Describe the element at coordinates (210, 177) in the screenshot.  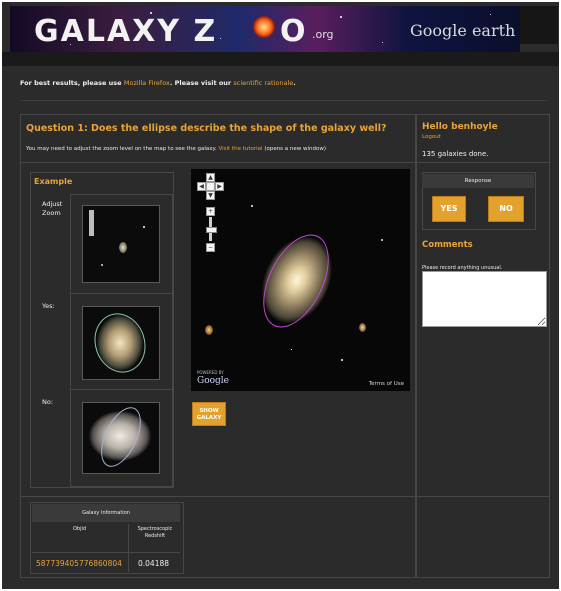
I see `pan-up-icon: ▲` at that location.